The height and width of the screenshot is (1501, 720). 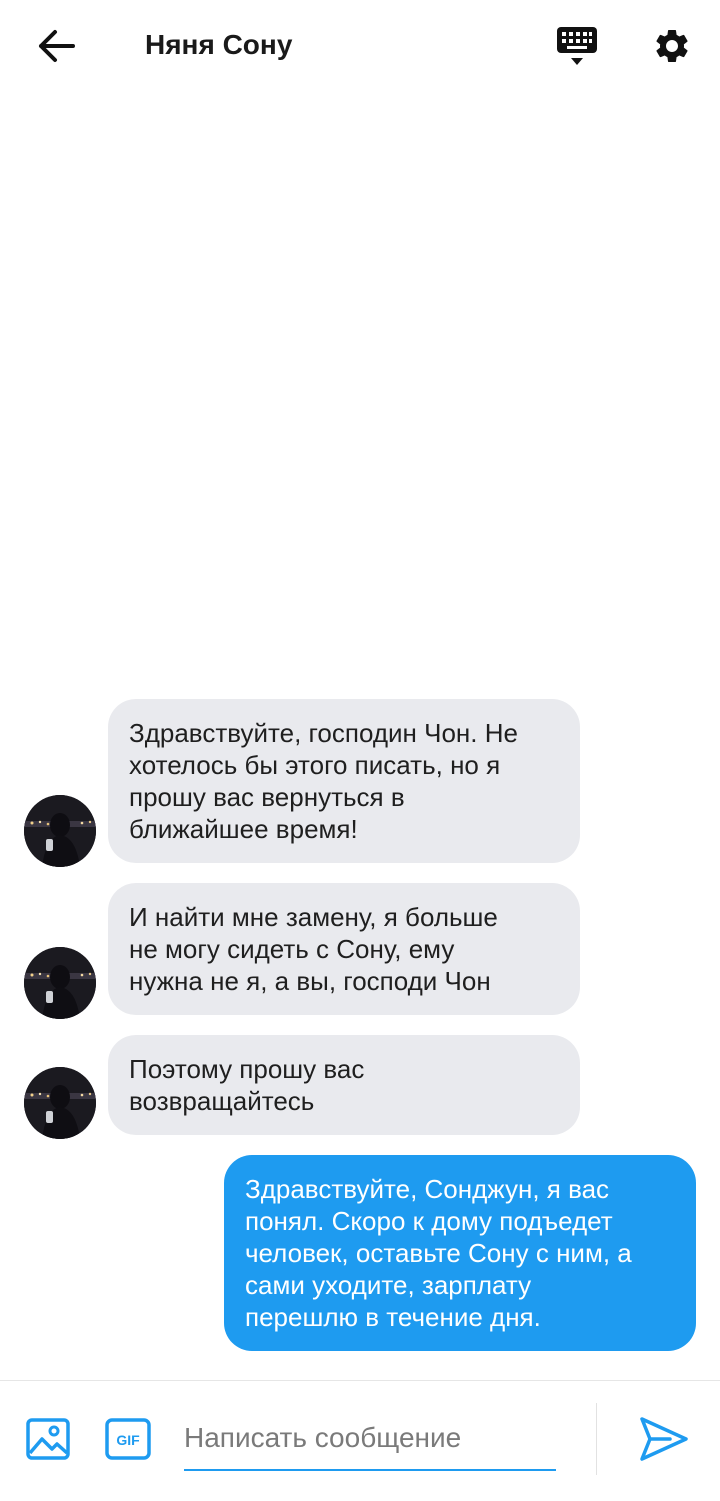 What do you see at coordinates (360, 46) in the screenshot?
I see `chat-header: Няня Сону` at bounding box center [360, 46].